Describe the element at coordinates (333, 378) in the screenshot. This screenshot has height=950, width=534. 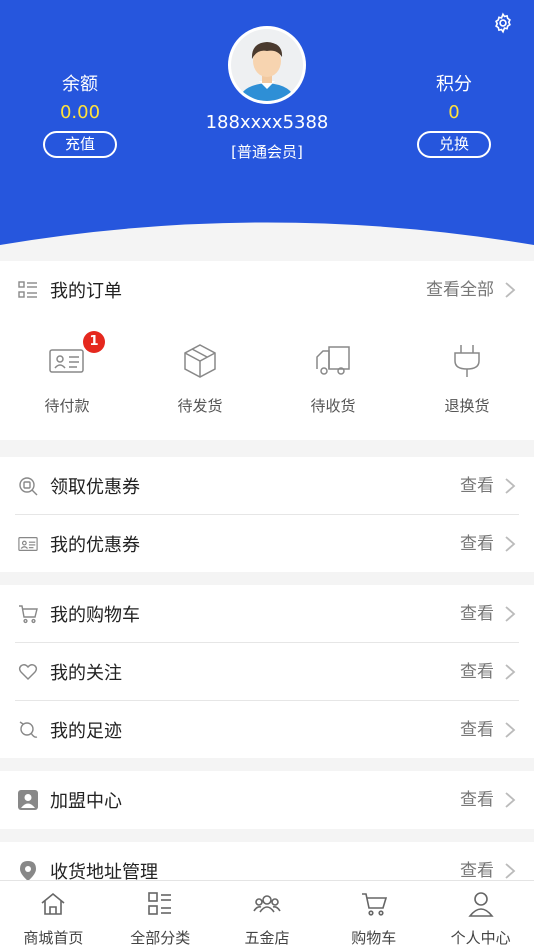
I see `order-pending-receipt: 待收货` at that location.